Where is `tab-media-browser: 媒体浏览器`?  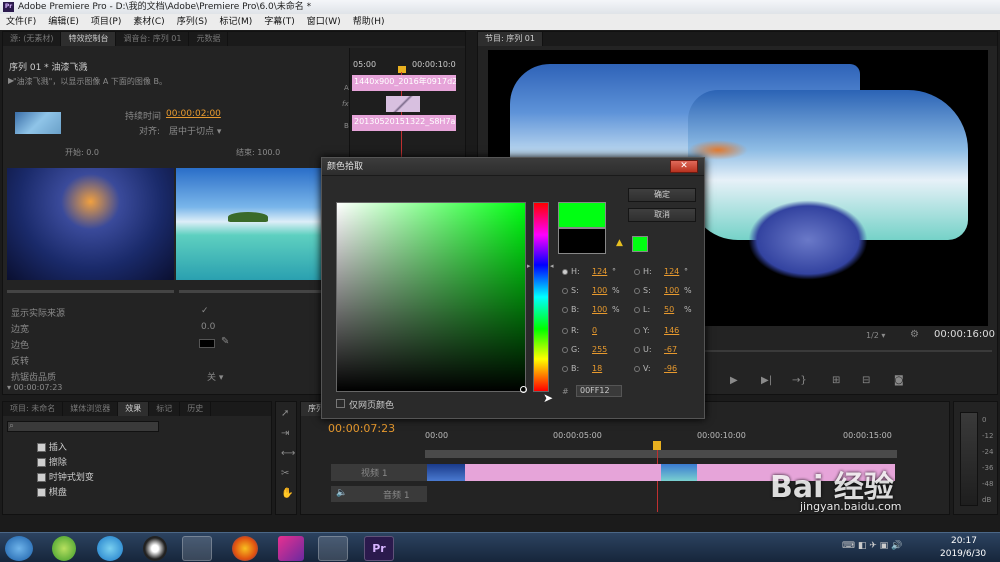 tab-media-browser: 媒体浏览器 is located at coordinates (91, 409).